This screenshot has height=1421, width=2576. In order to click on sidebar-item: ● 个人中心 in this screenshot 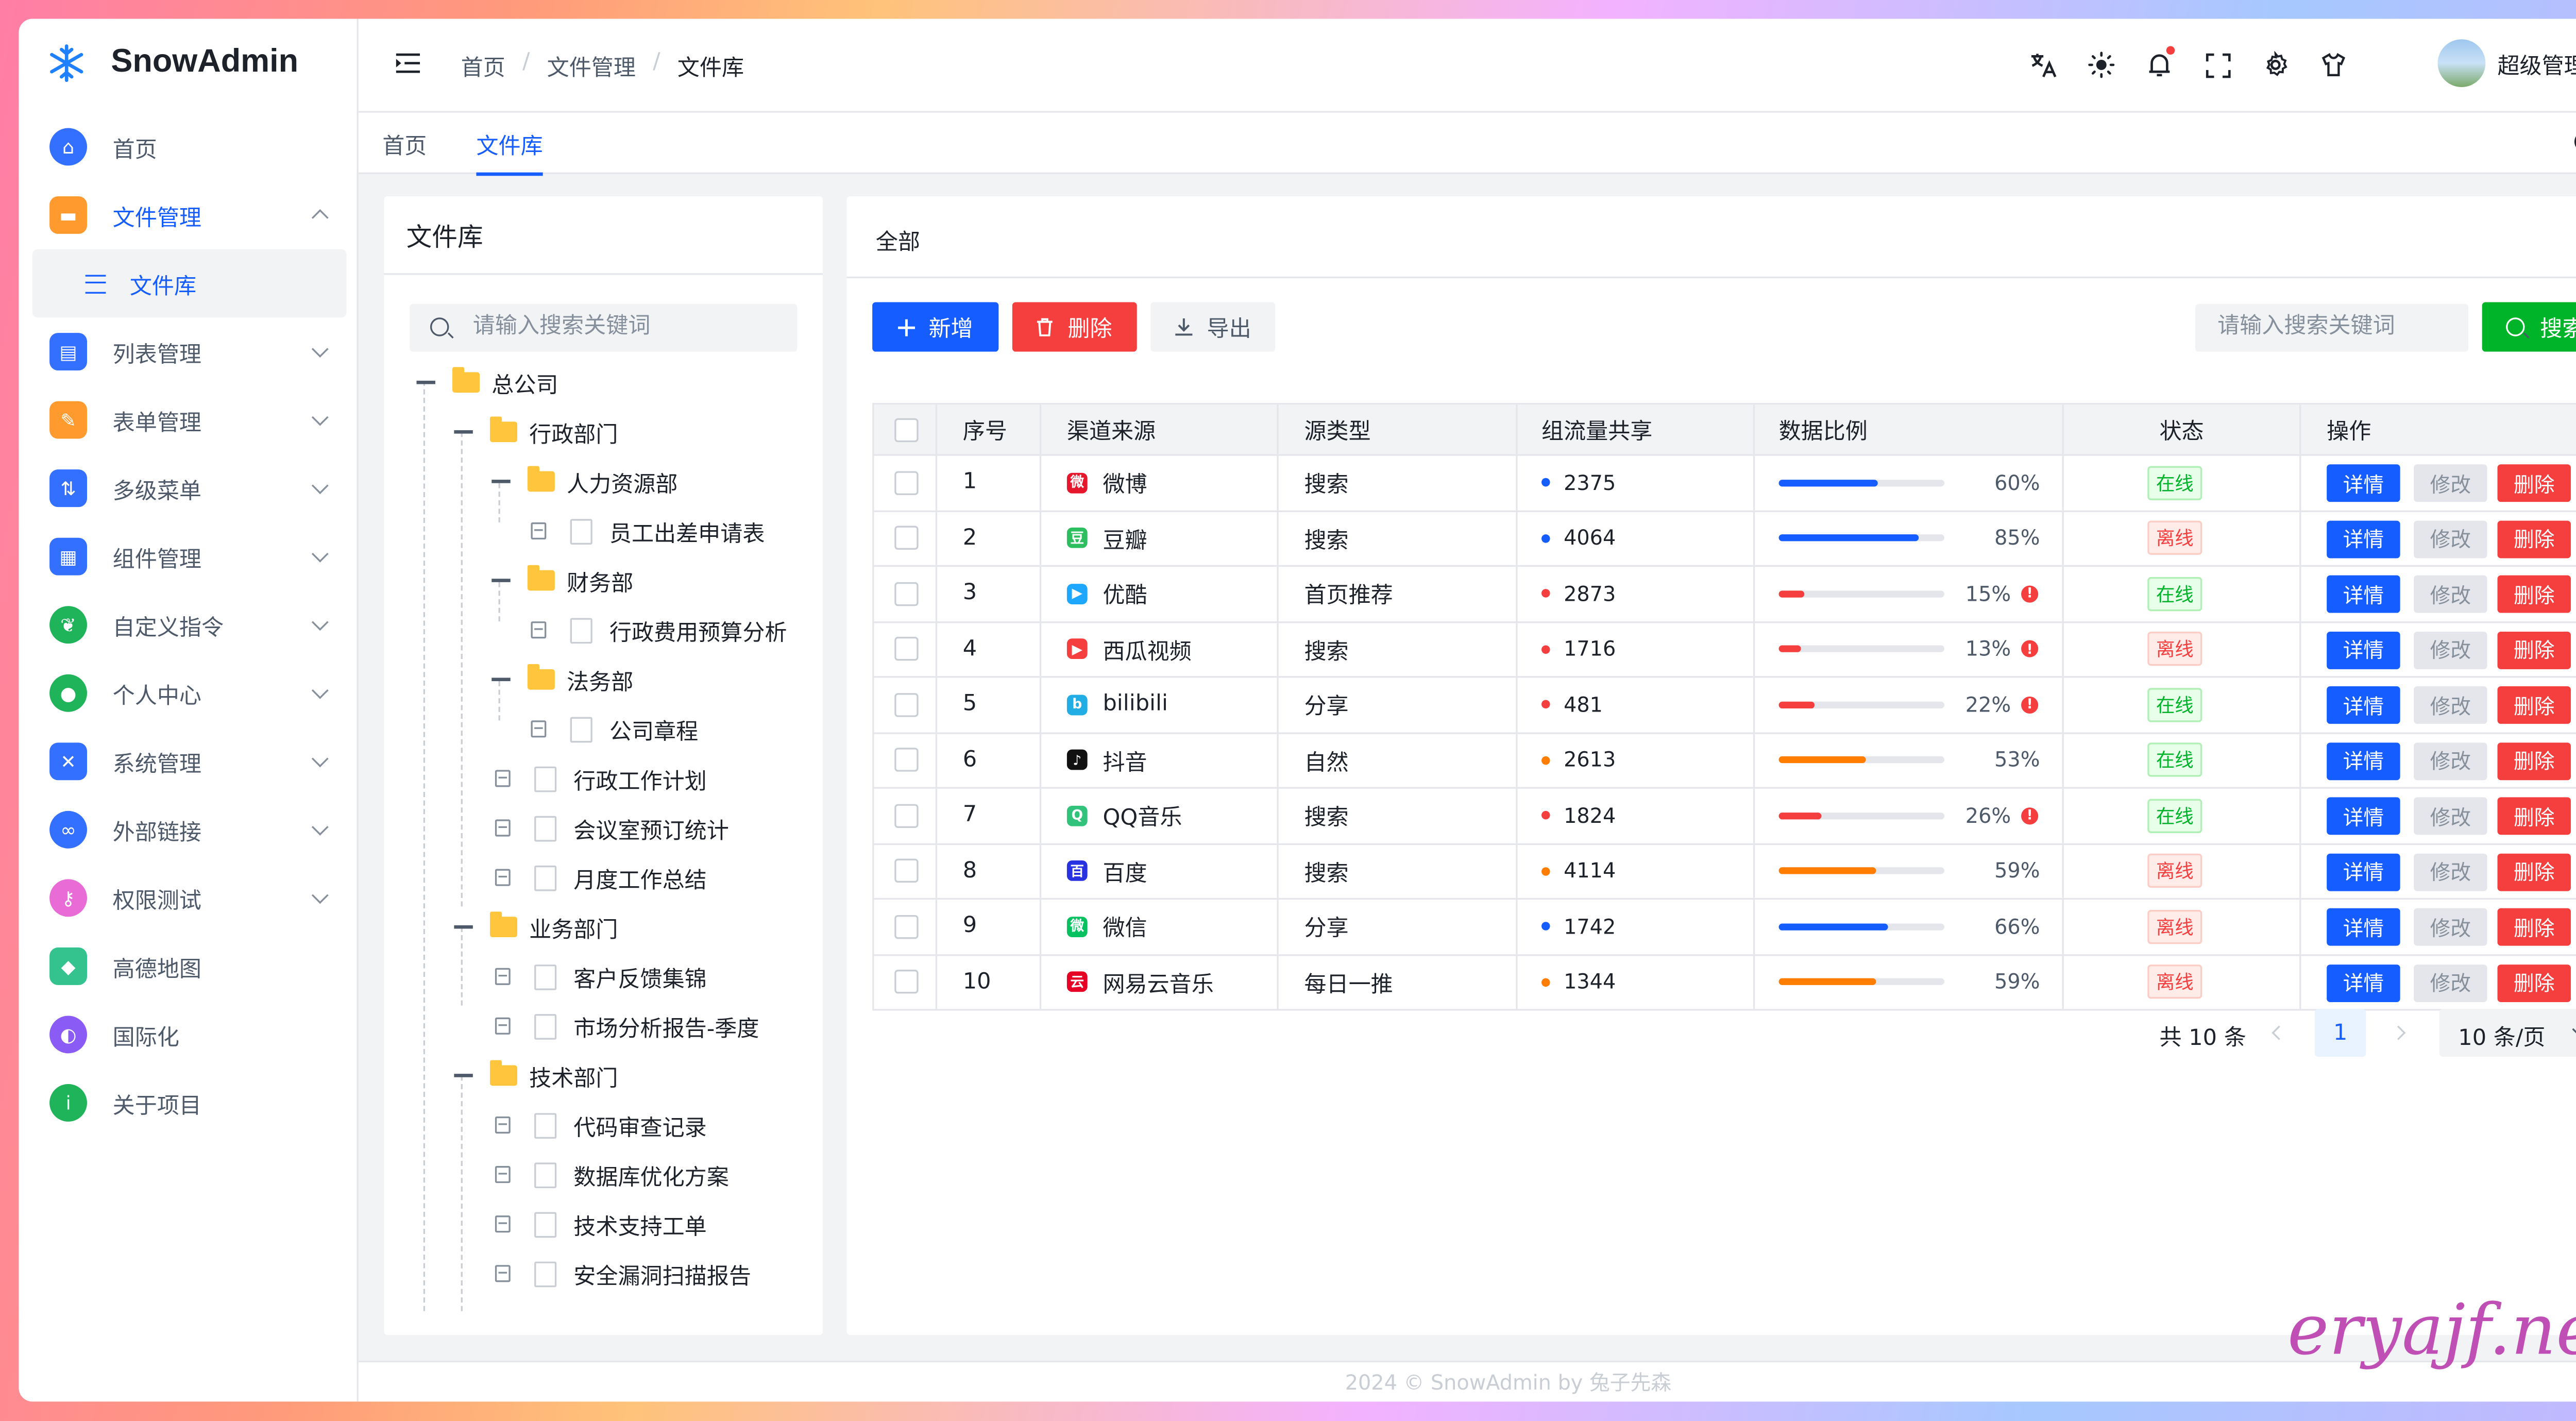, I will do `click(189, 694)`.